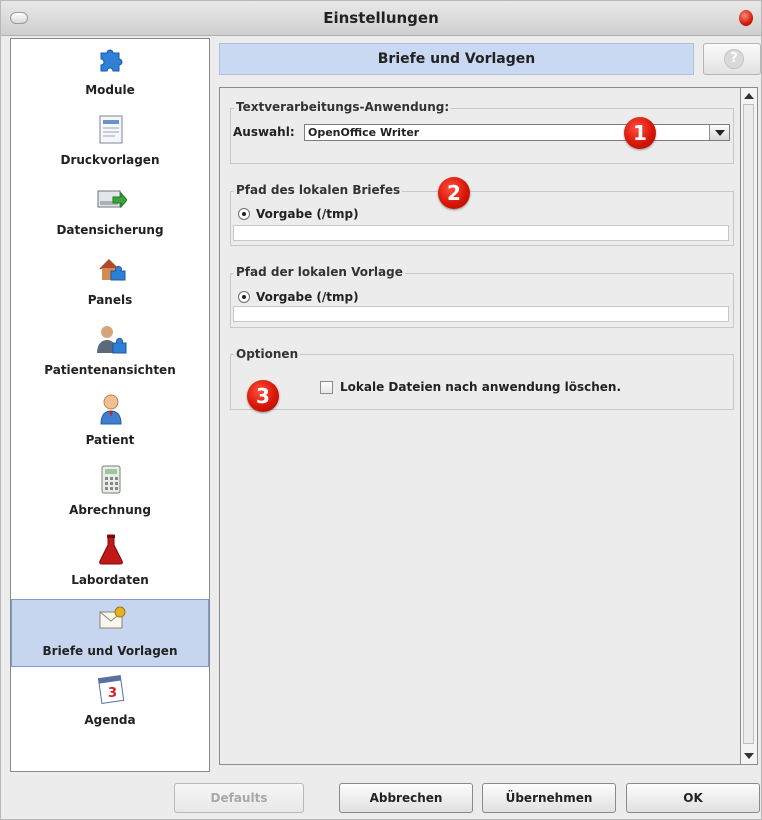 This screenshot has width=762, height=820. Describe the element at coordinates (112, 270) in the screenshot. I see `panels-icon` at that location.